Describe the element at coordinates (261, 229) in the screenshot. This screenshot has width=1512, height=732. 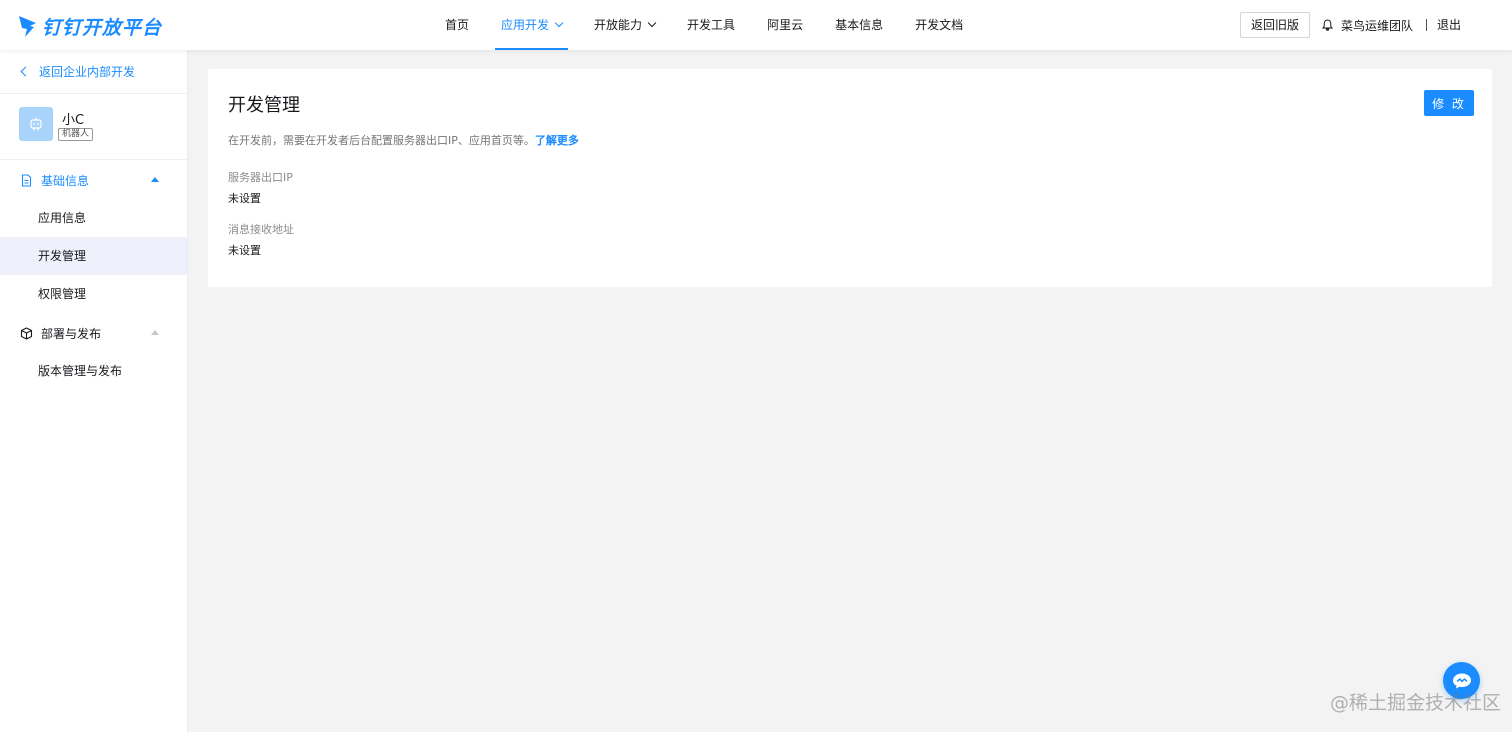
I see `message-url-label: 消息接收地址` at that location.